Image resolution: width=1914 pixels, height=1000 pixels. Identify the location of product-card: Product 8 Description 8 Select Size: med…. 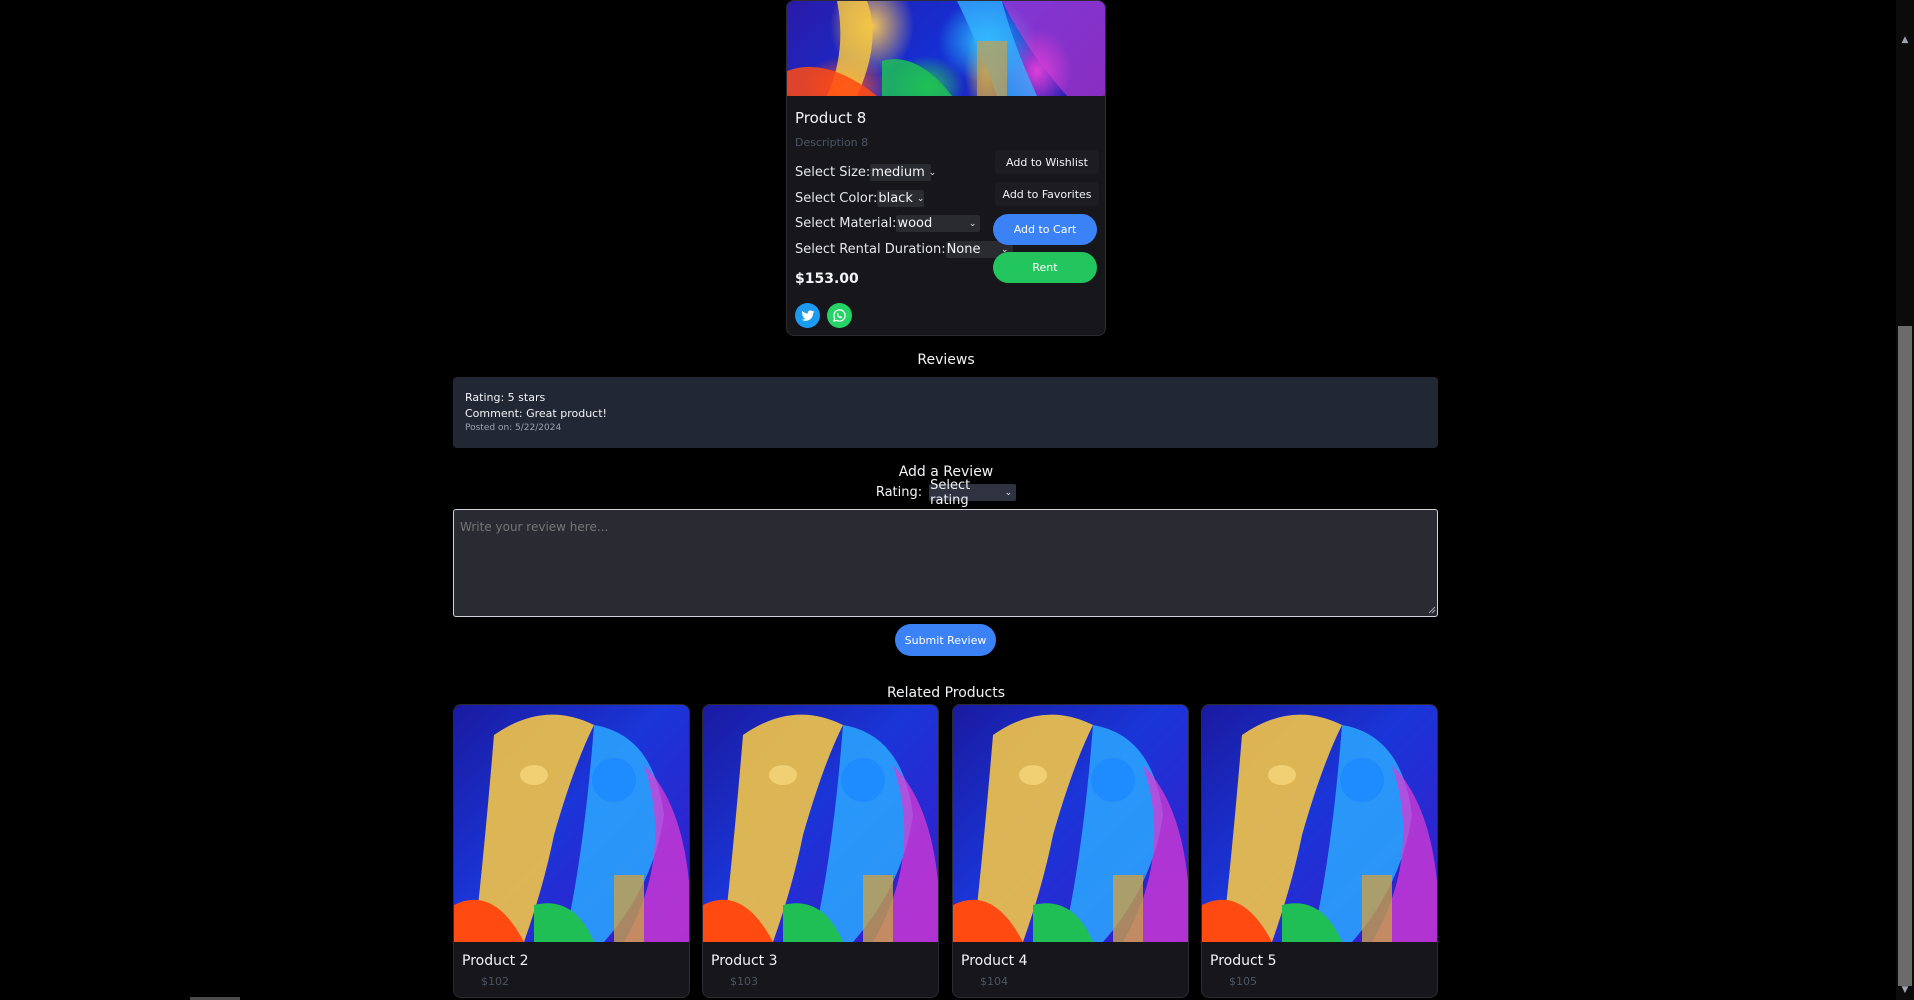
(946, 168).